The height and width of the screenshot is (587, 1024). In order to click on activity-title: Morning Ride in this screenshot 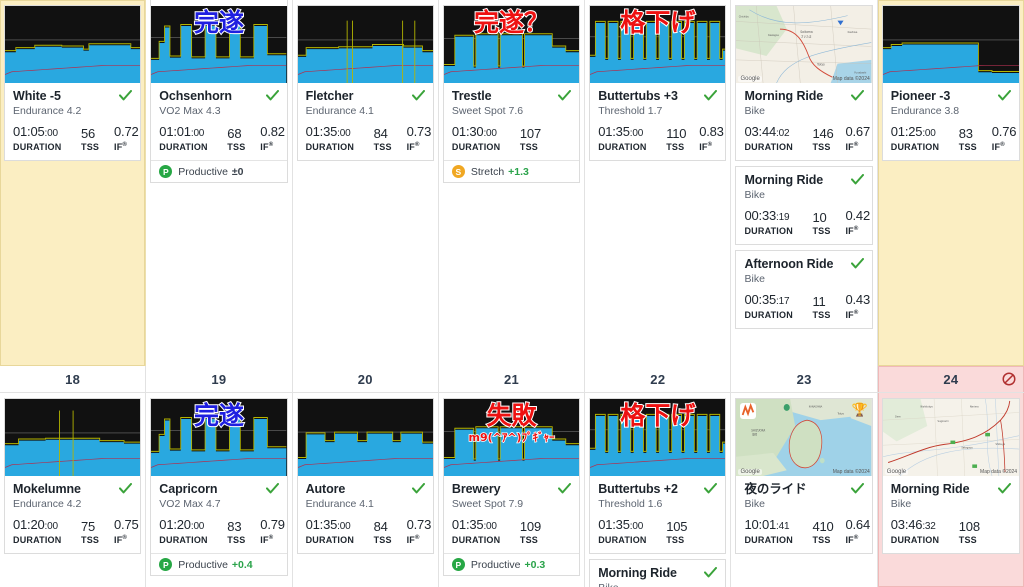, I will do `click(784, 180)`.